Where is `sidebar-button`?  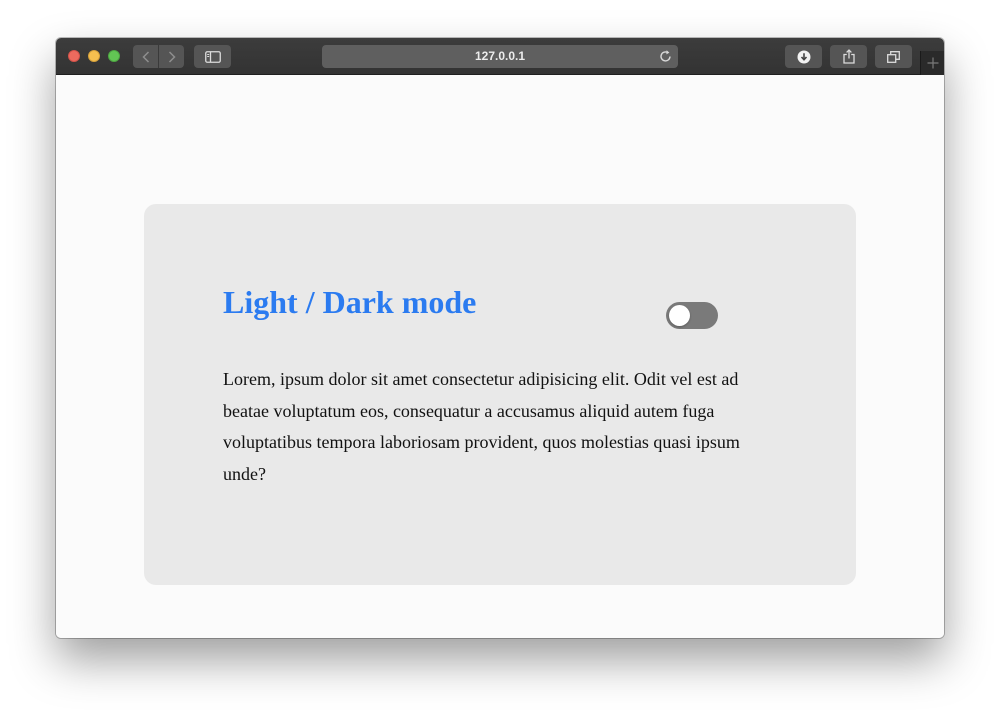
sidebar-button is located at coordinates (212, 56).